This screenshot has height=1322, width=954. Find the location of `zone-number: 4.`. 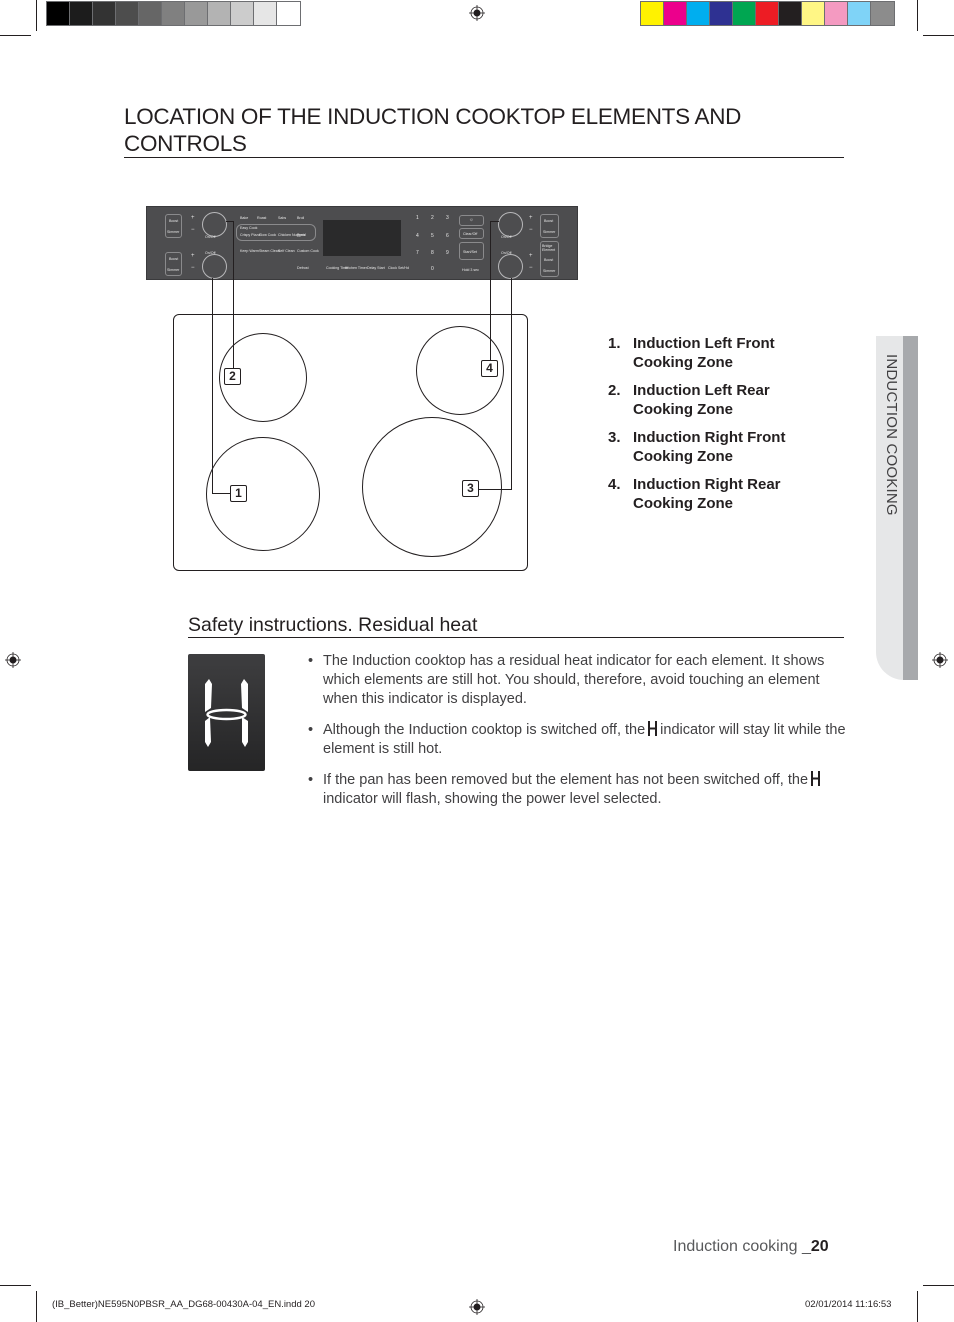

zone-number: 4. is located at coordinates (614, 484).